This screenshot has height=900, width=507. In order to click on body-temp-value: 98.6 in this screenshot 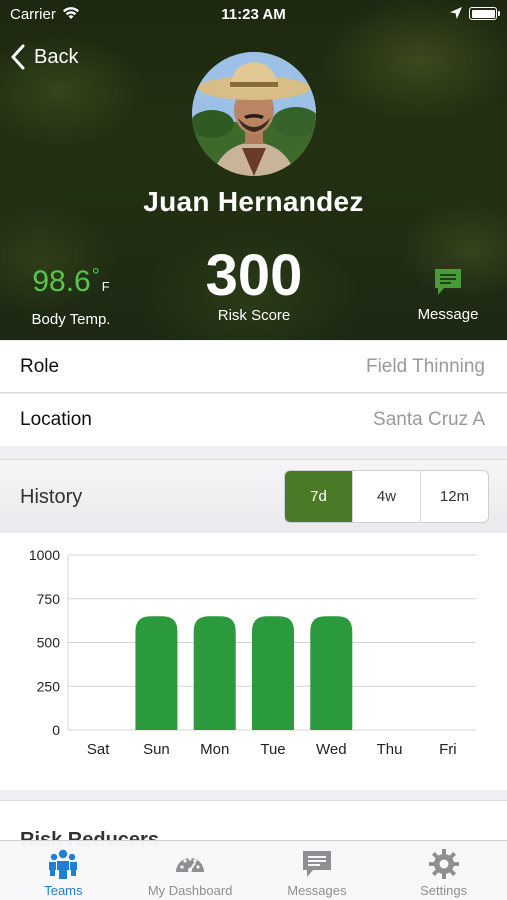, I will do `click(61, 281)`.